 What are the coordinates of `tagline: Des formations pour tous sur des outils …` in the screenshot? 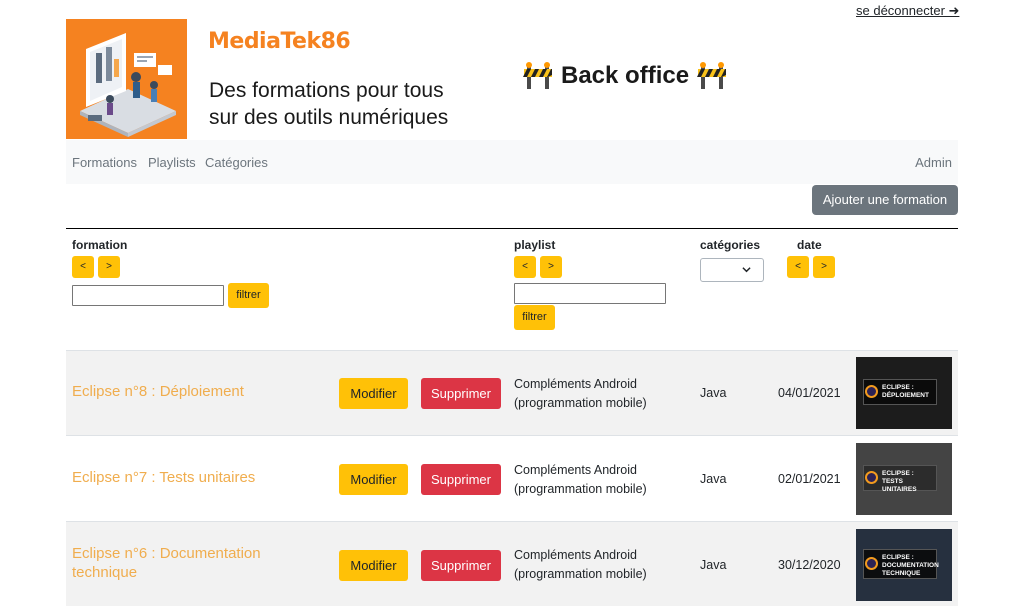 It's located at (328, 104).